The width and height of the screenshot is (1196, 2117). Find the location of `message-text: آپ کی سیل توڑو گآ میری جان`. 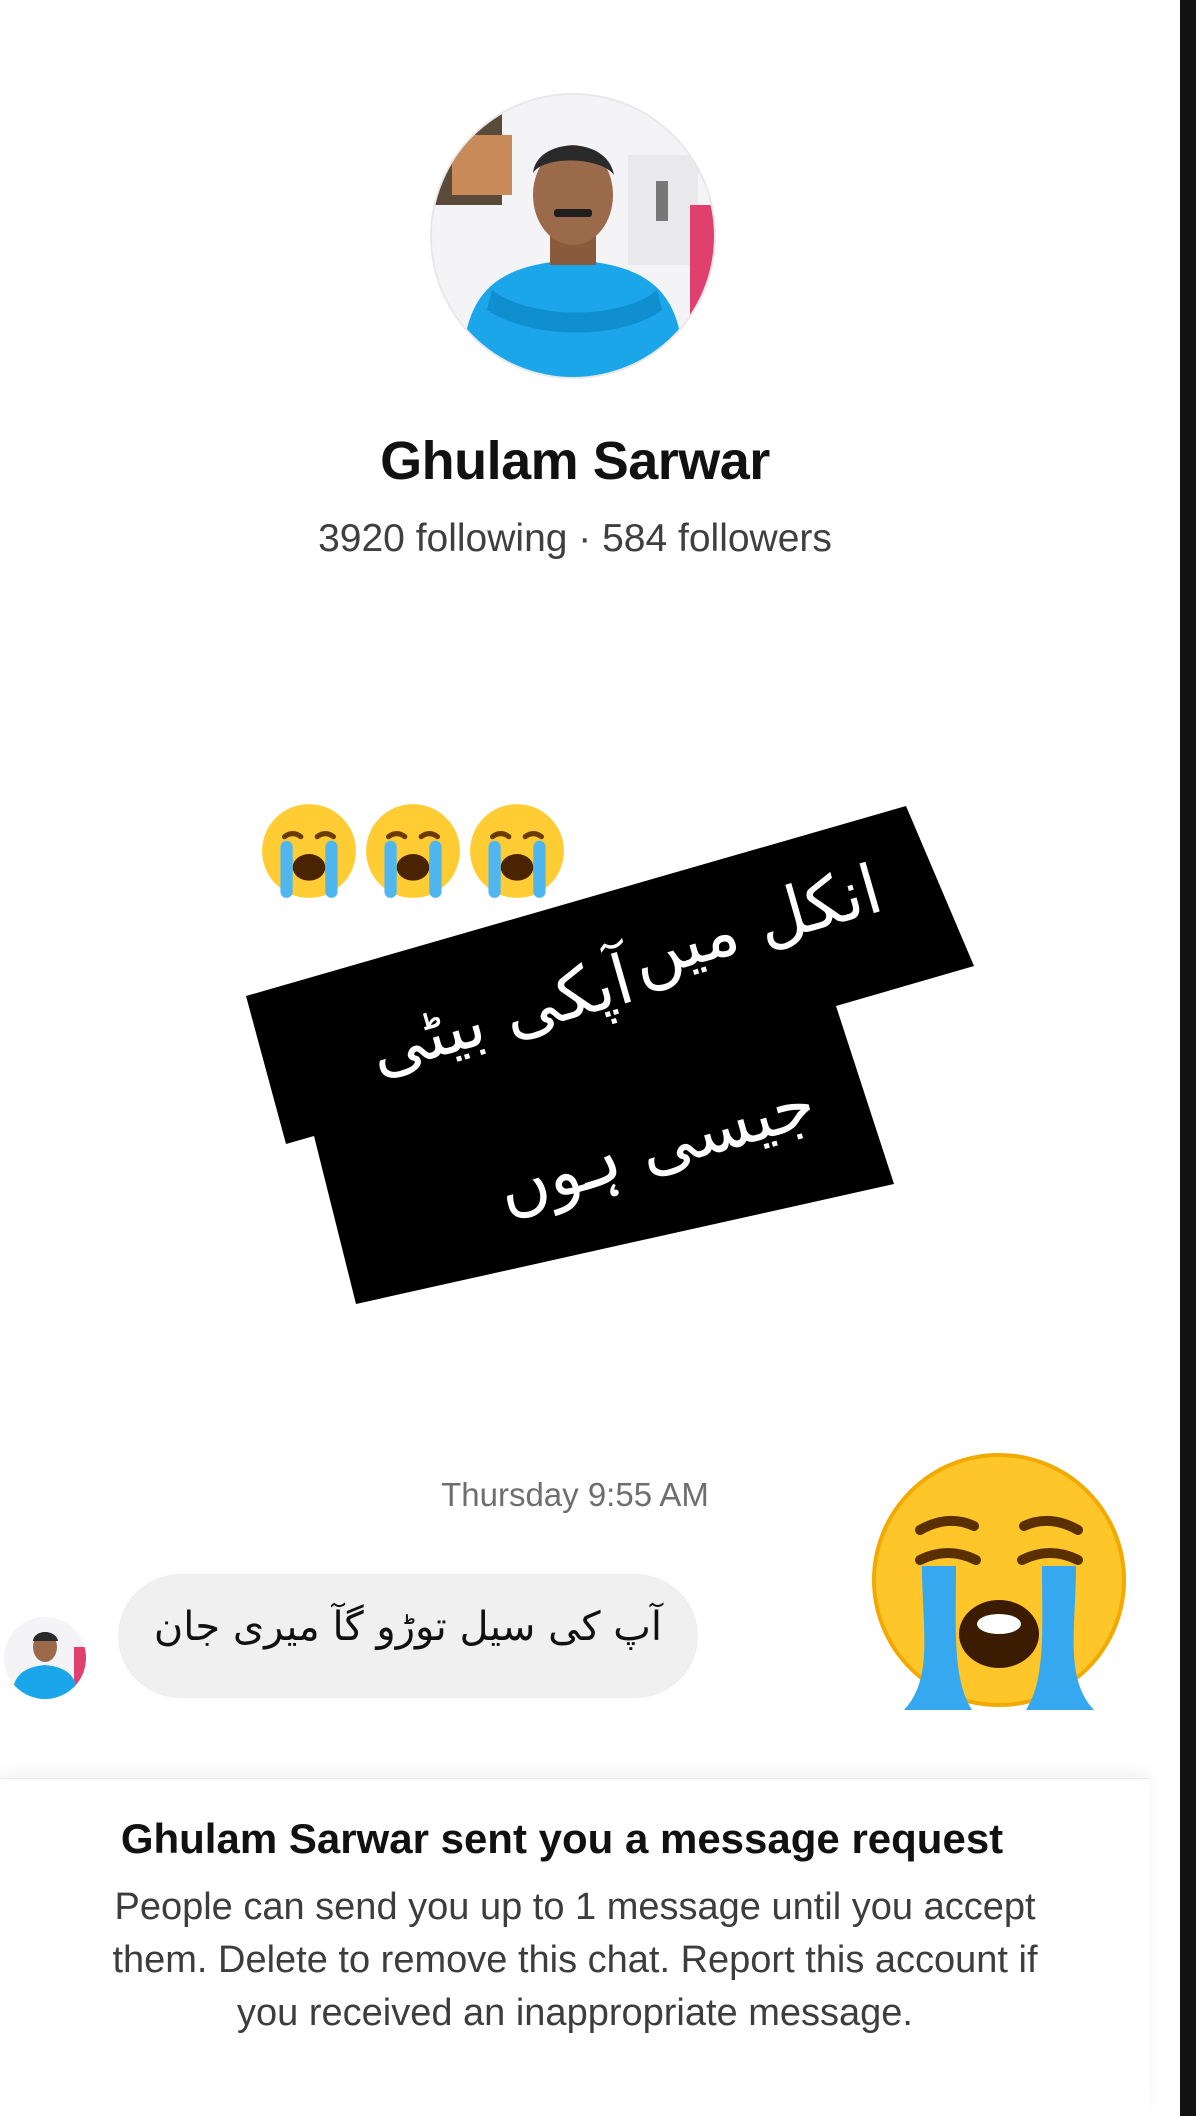

message-text: آپ کی سیل توڑو گآ میری جان is located at coordinates (407, 1627).